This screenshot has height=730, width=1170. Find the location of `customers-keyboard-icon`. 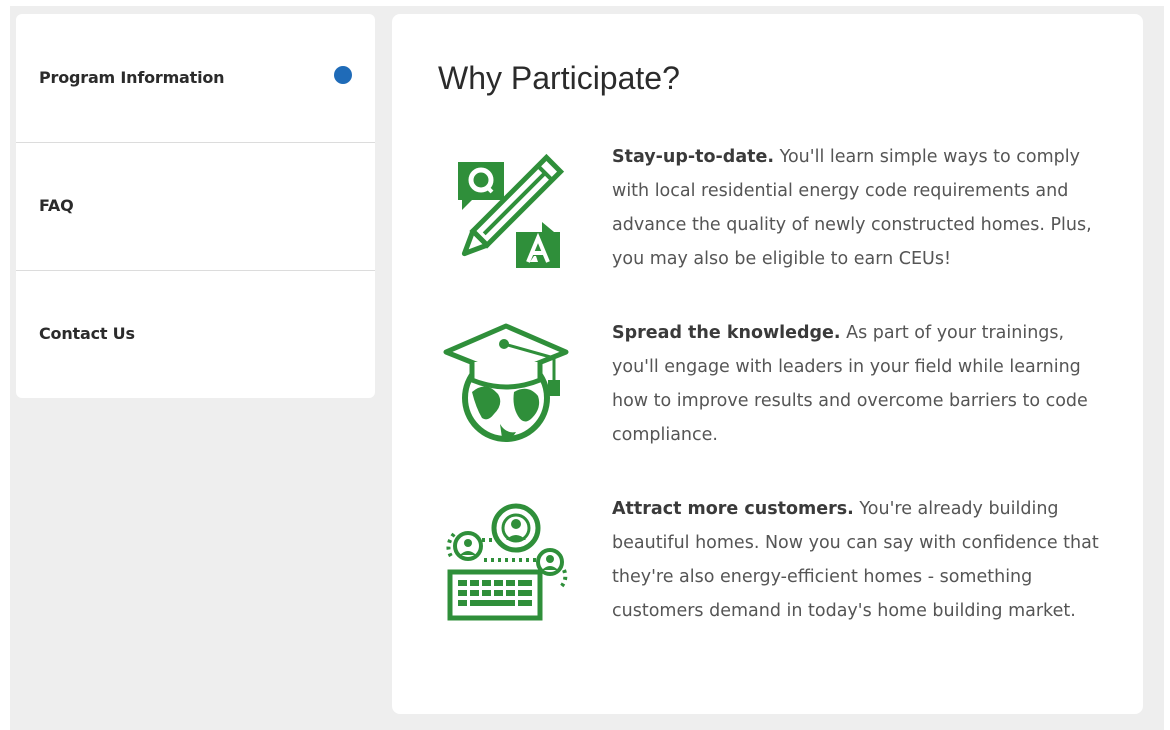

customers-keyboard-icon is located at coordinates (507, 564).